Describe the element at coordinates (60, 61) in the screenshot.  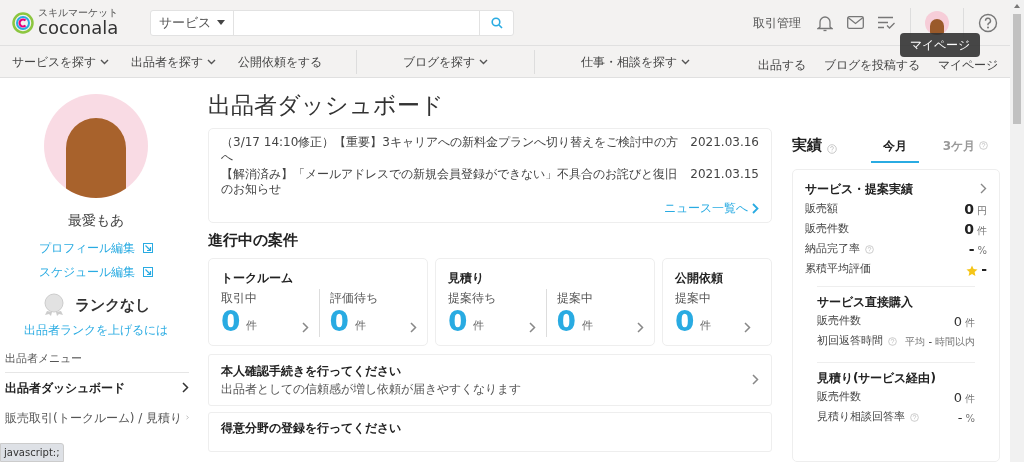
I see `nav-link: サービスを探す` at that location.